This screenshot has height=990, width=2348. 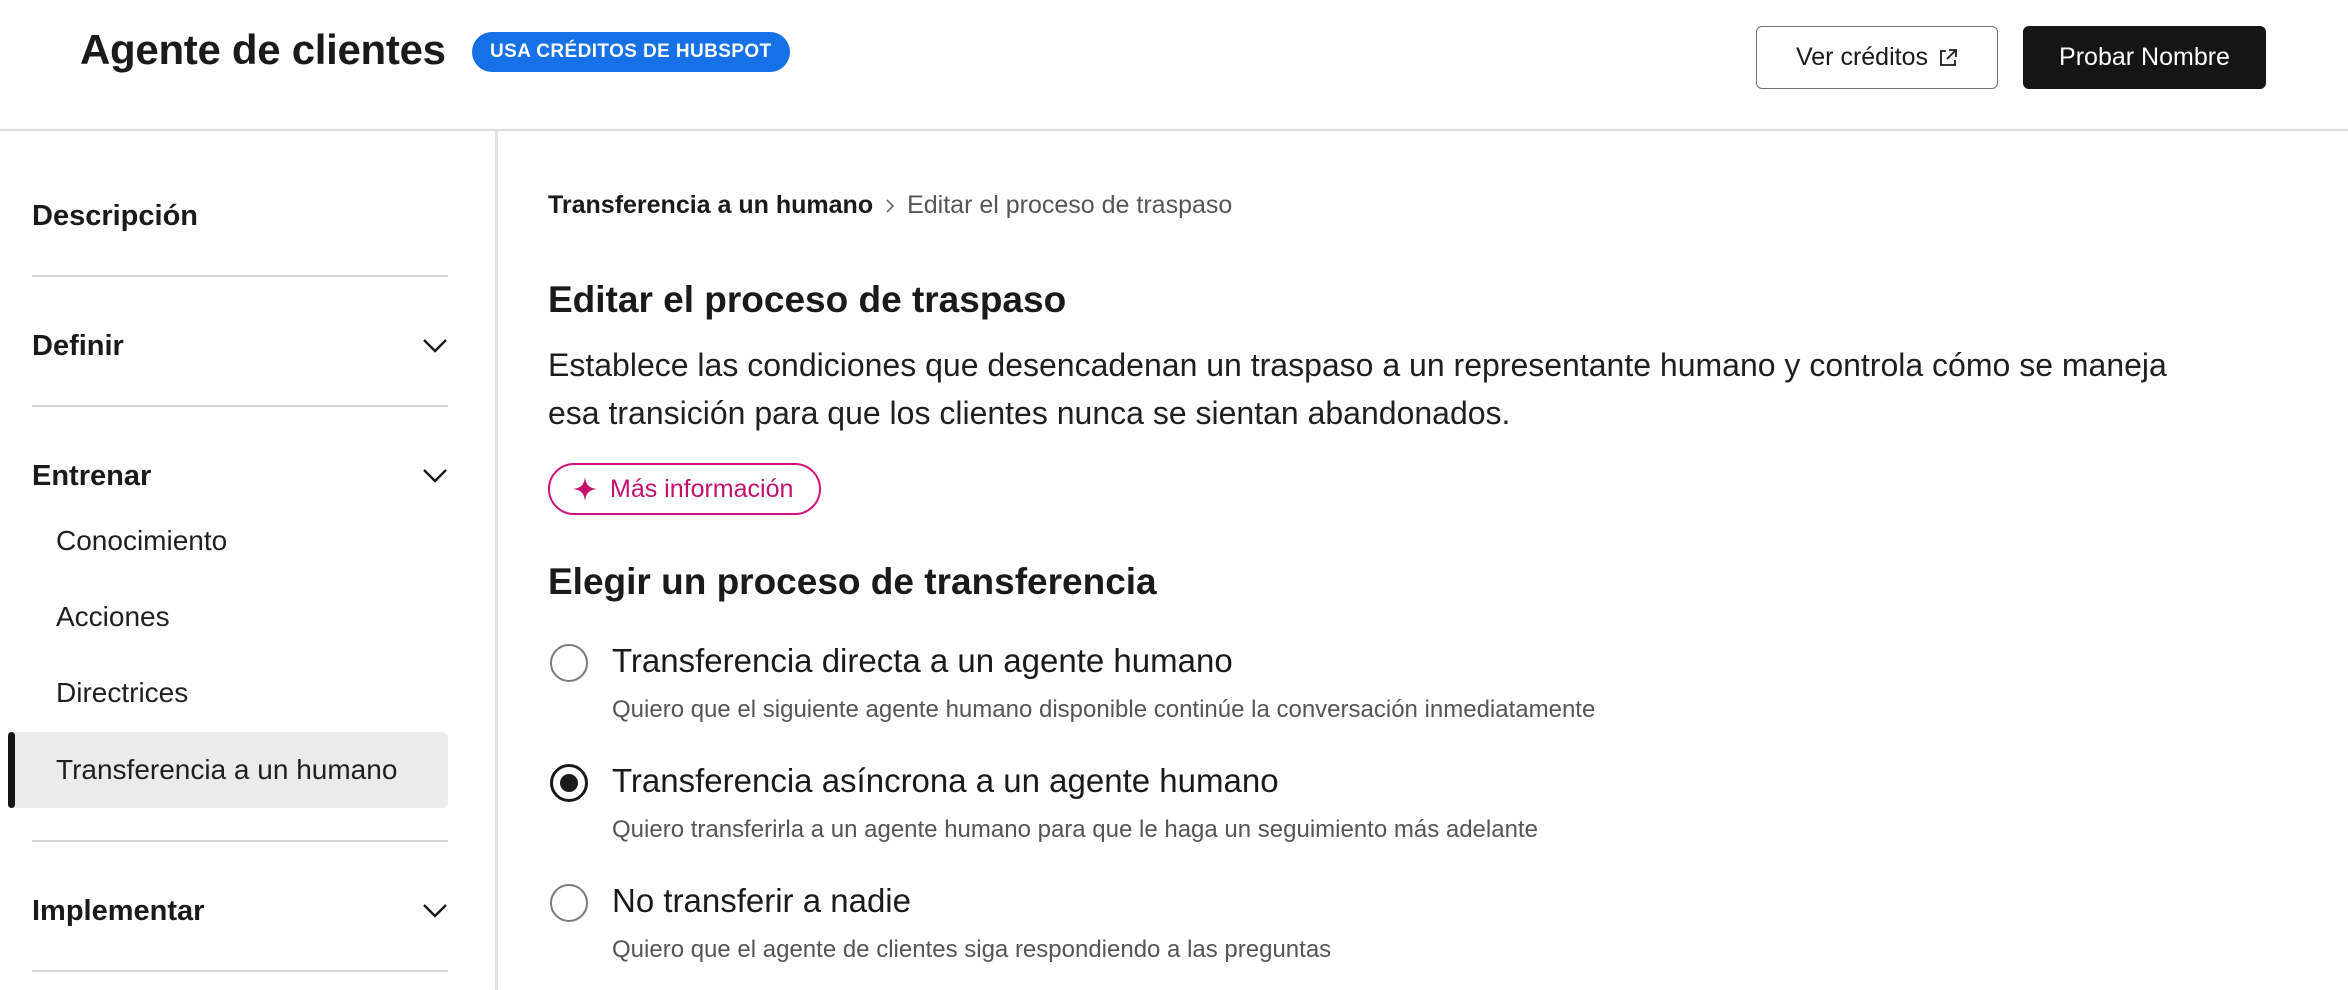 I want to click on sparkle-icon, so click(x=585, y=489).